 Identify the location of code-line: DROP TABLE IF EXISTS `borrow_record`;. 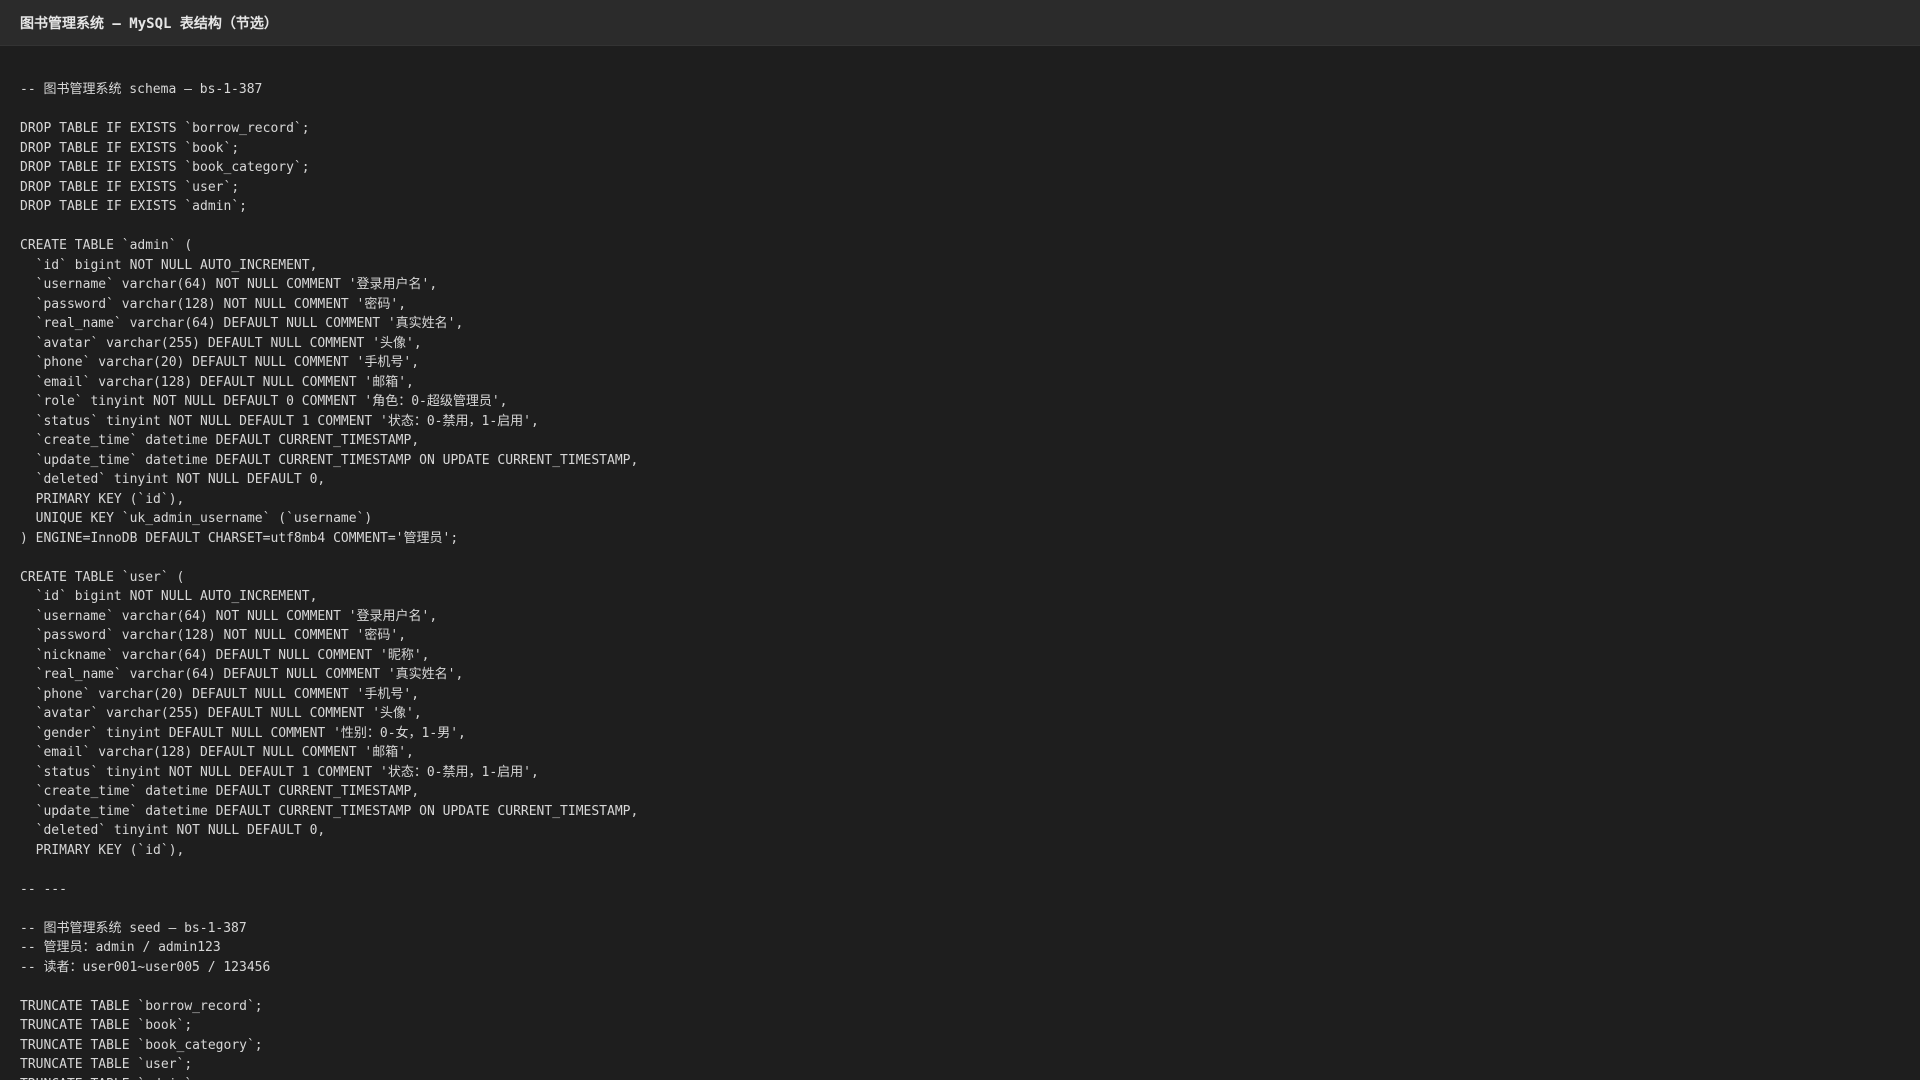
(165, 128).